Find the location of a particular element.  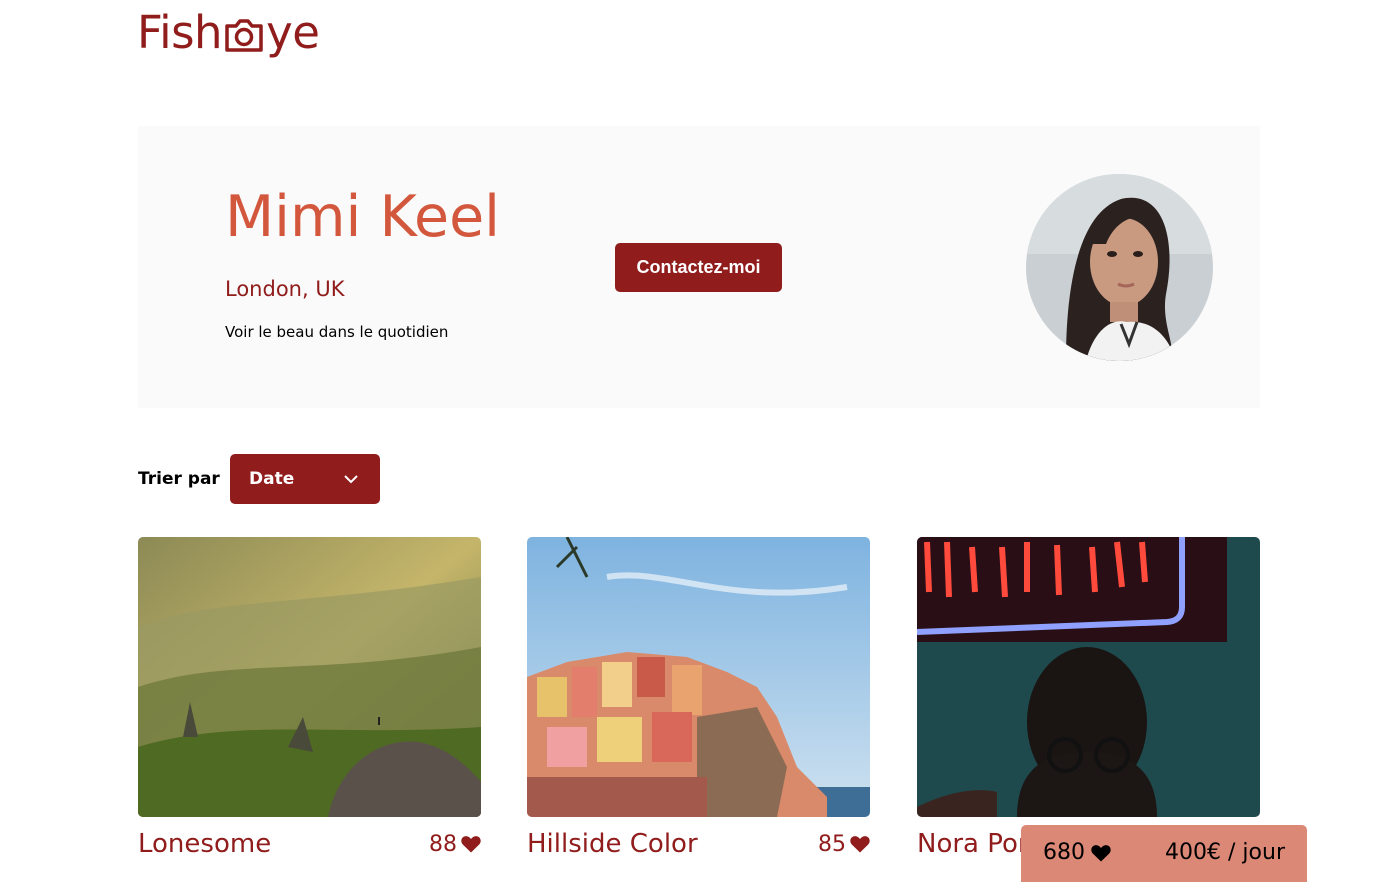

logo-text-end: ye is located at coordinates (293, 32).